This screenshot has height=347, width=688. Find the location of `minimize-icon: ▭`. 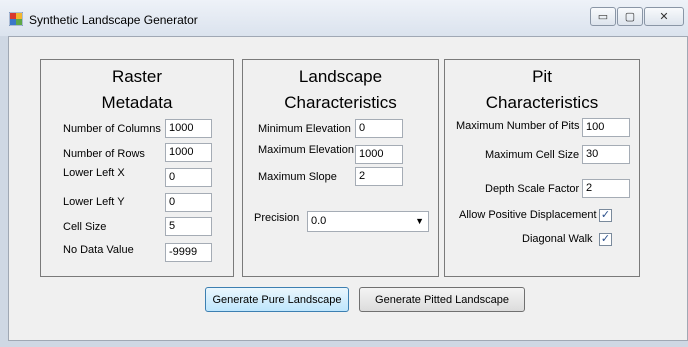

minimize-icon: ▭ is located at coordinates (603, 17).